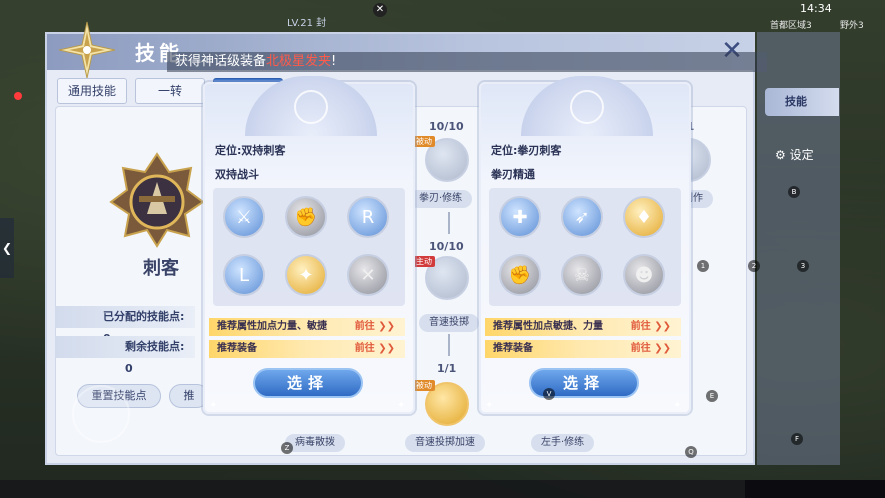 Image resolution: width=885 pixels, height=498 pixels. What do you see at coordinates (798, 248) in the screenshot?
I see `right-side-menu: 技能 ⚙ 设定` at bounding box center [798, 248].